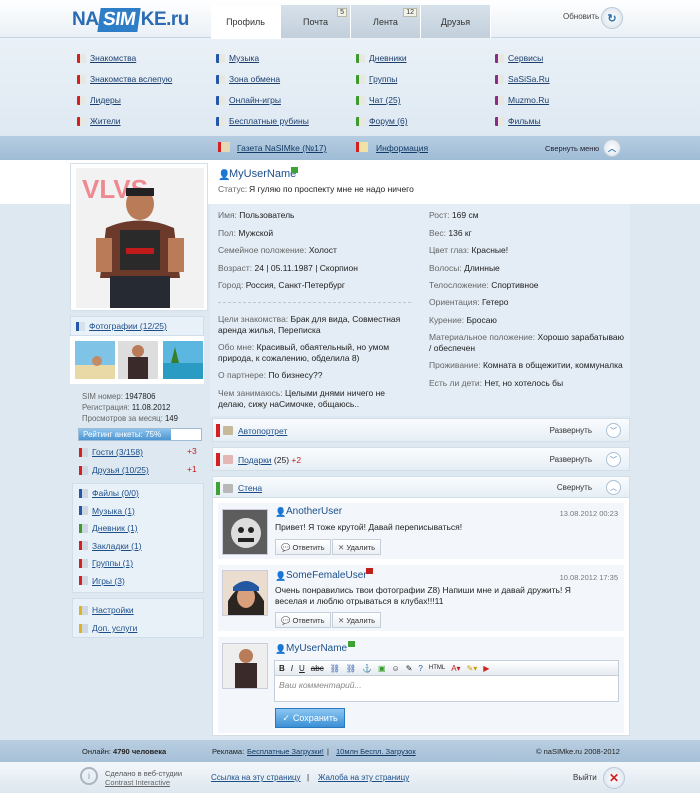 The height and width of the screenshot is (793, 700). What do you see at coordinates (317, 668) in the screenshot?
I see `strike-icon: abc` at bounding box center [317, 668].